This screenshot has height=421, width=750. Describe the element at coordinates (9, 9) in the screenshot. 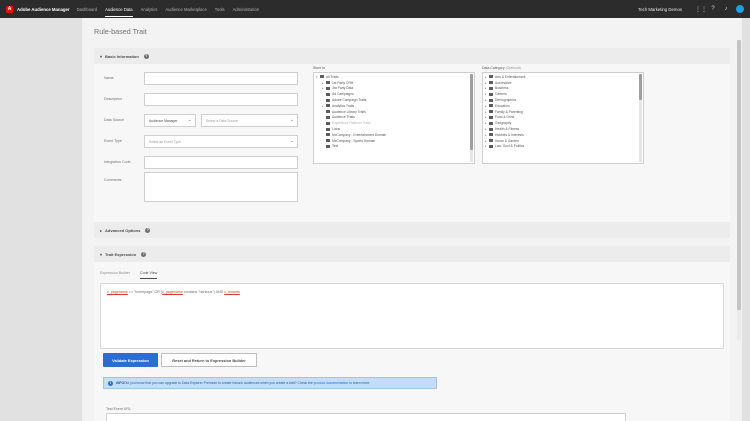

I see `adobe-logo-icon: A` at that location.